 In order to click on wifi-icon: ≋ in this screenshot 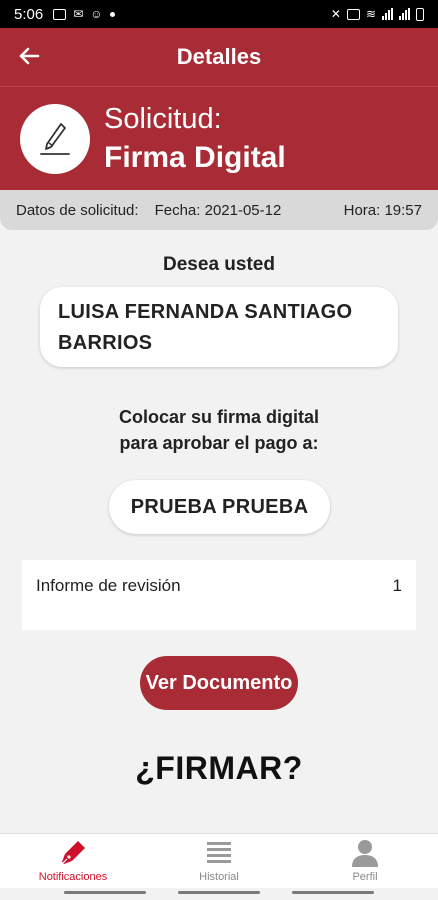, I will do `click(370, 14)`.